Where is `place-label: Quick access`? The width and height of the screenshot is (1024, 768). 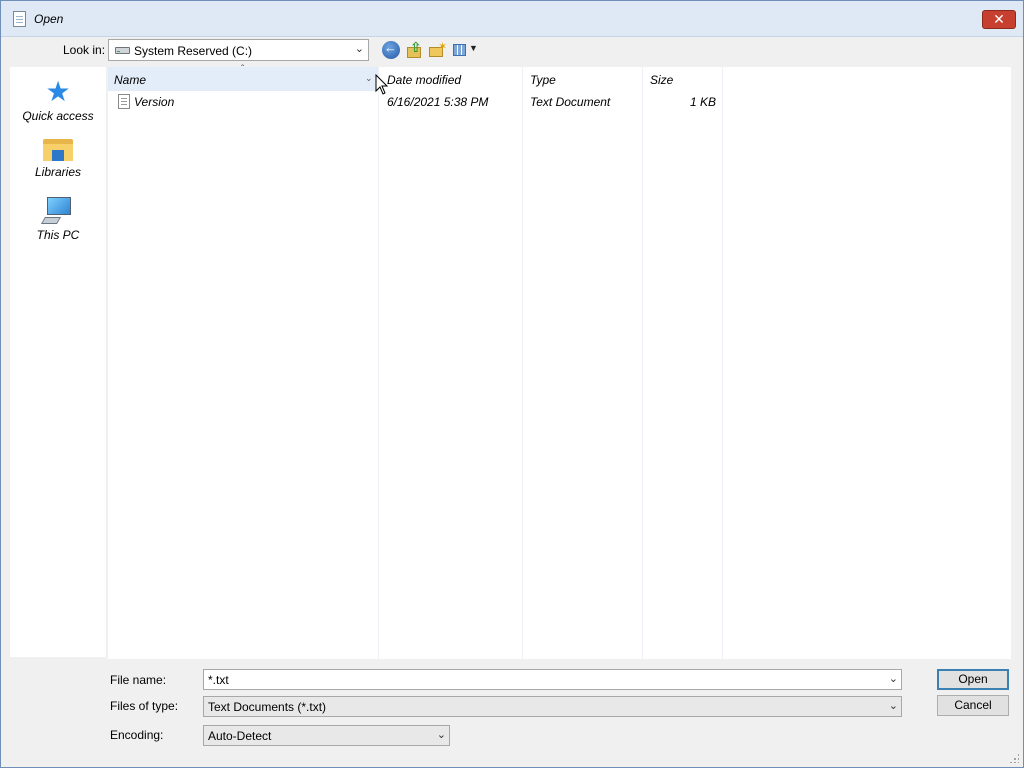 place-label: Quick access is located at coordinates (58, 116).